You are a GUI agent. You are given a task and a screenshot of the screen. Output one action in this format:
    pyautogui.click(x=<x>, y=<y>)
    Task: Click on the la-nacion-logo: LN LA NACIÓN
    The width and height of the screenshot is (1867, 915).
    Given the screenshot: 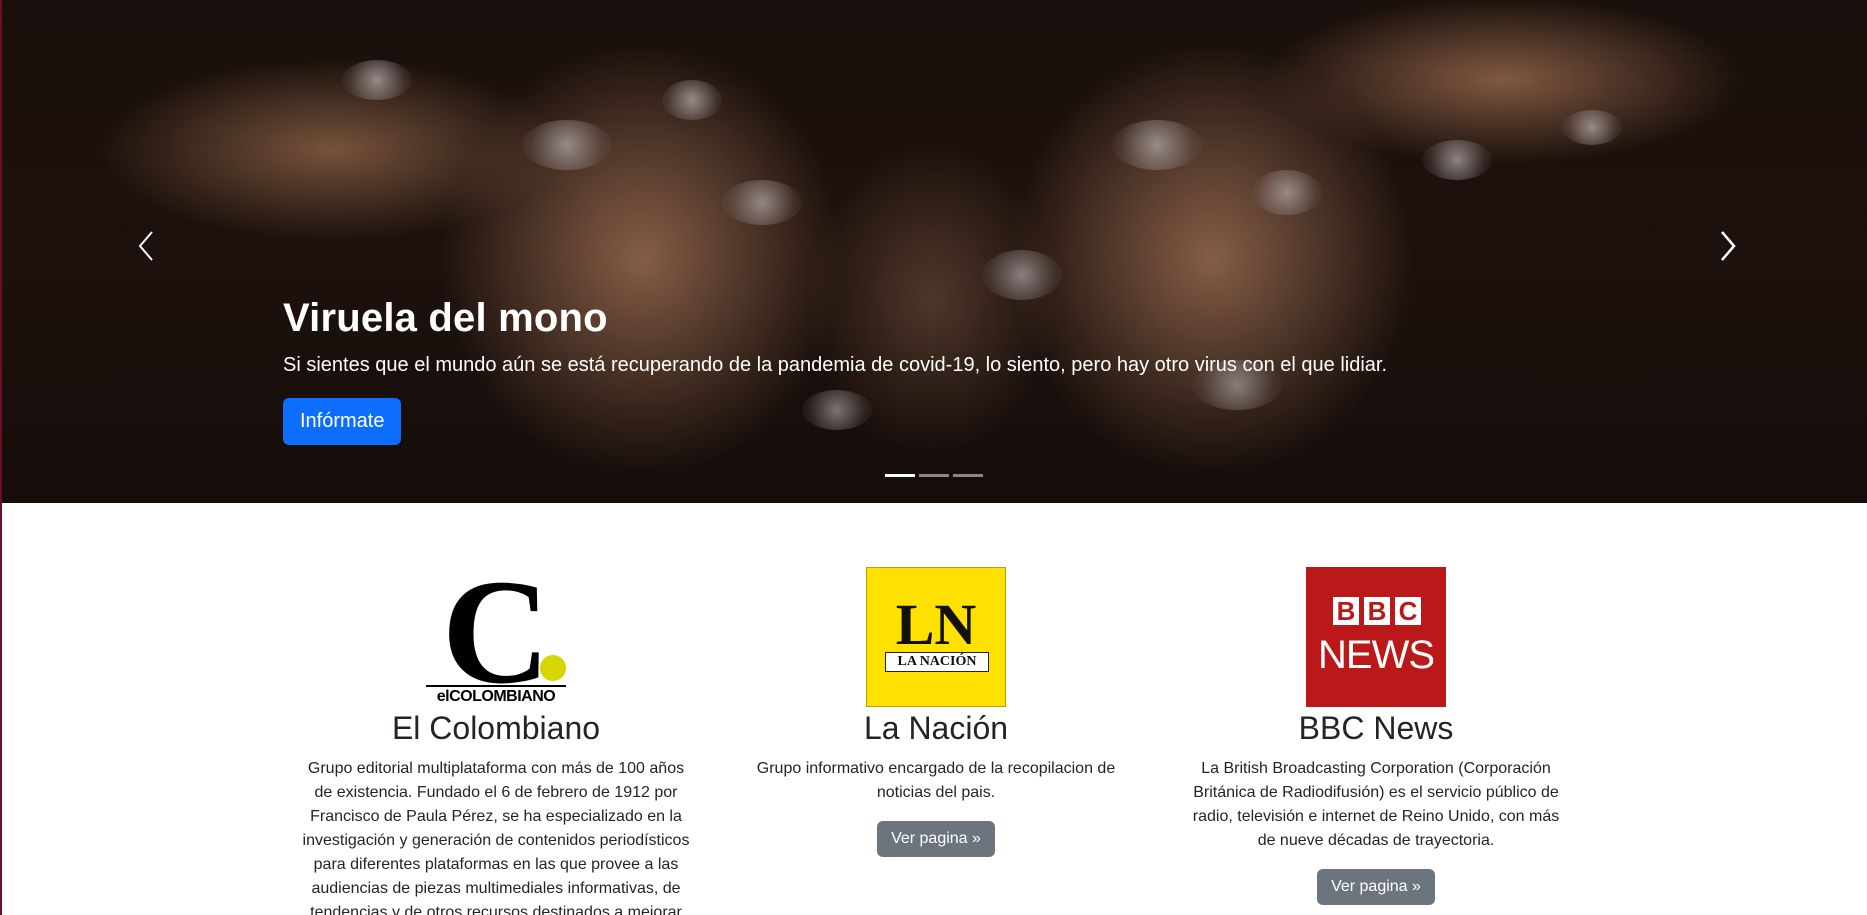 What is the action you would take?
    pyautogui.click(x=936, y=637)
    